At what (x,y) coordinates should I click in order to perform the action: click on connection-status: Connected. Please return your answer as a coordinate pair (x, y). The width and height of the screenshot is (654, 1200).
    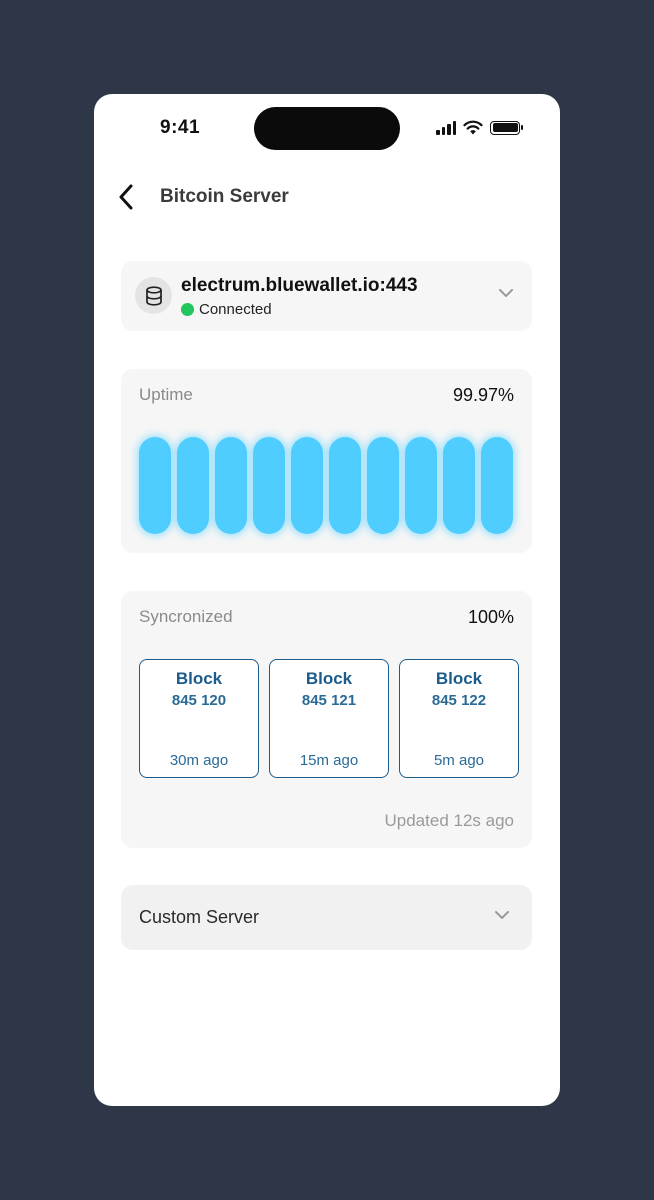
    Looking at the image, I should click on (226, 309).